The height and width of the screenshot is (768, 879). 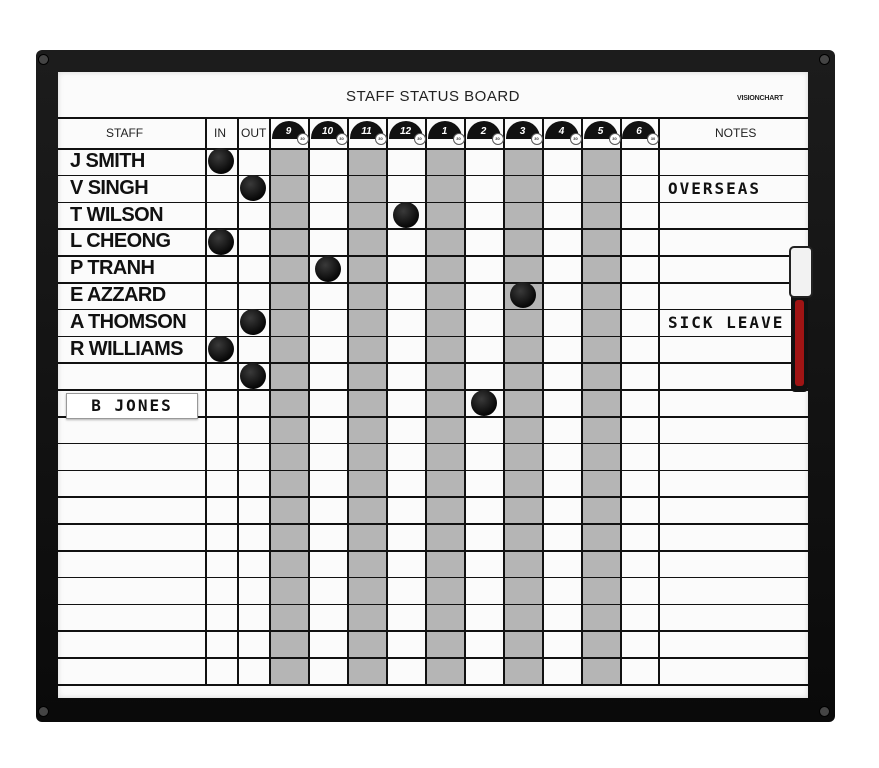 I want to click on header-notes: NOTES, so click(x=736, y=133).